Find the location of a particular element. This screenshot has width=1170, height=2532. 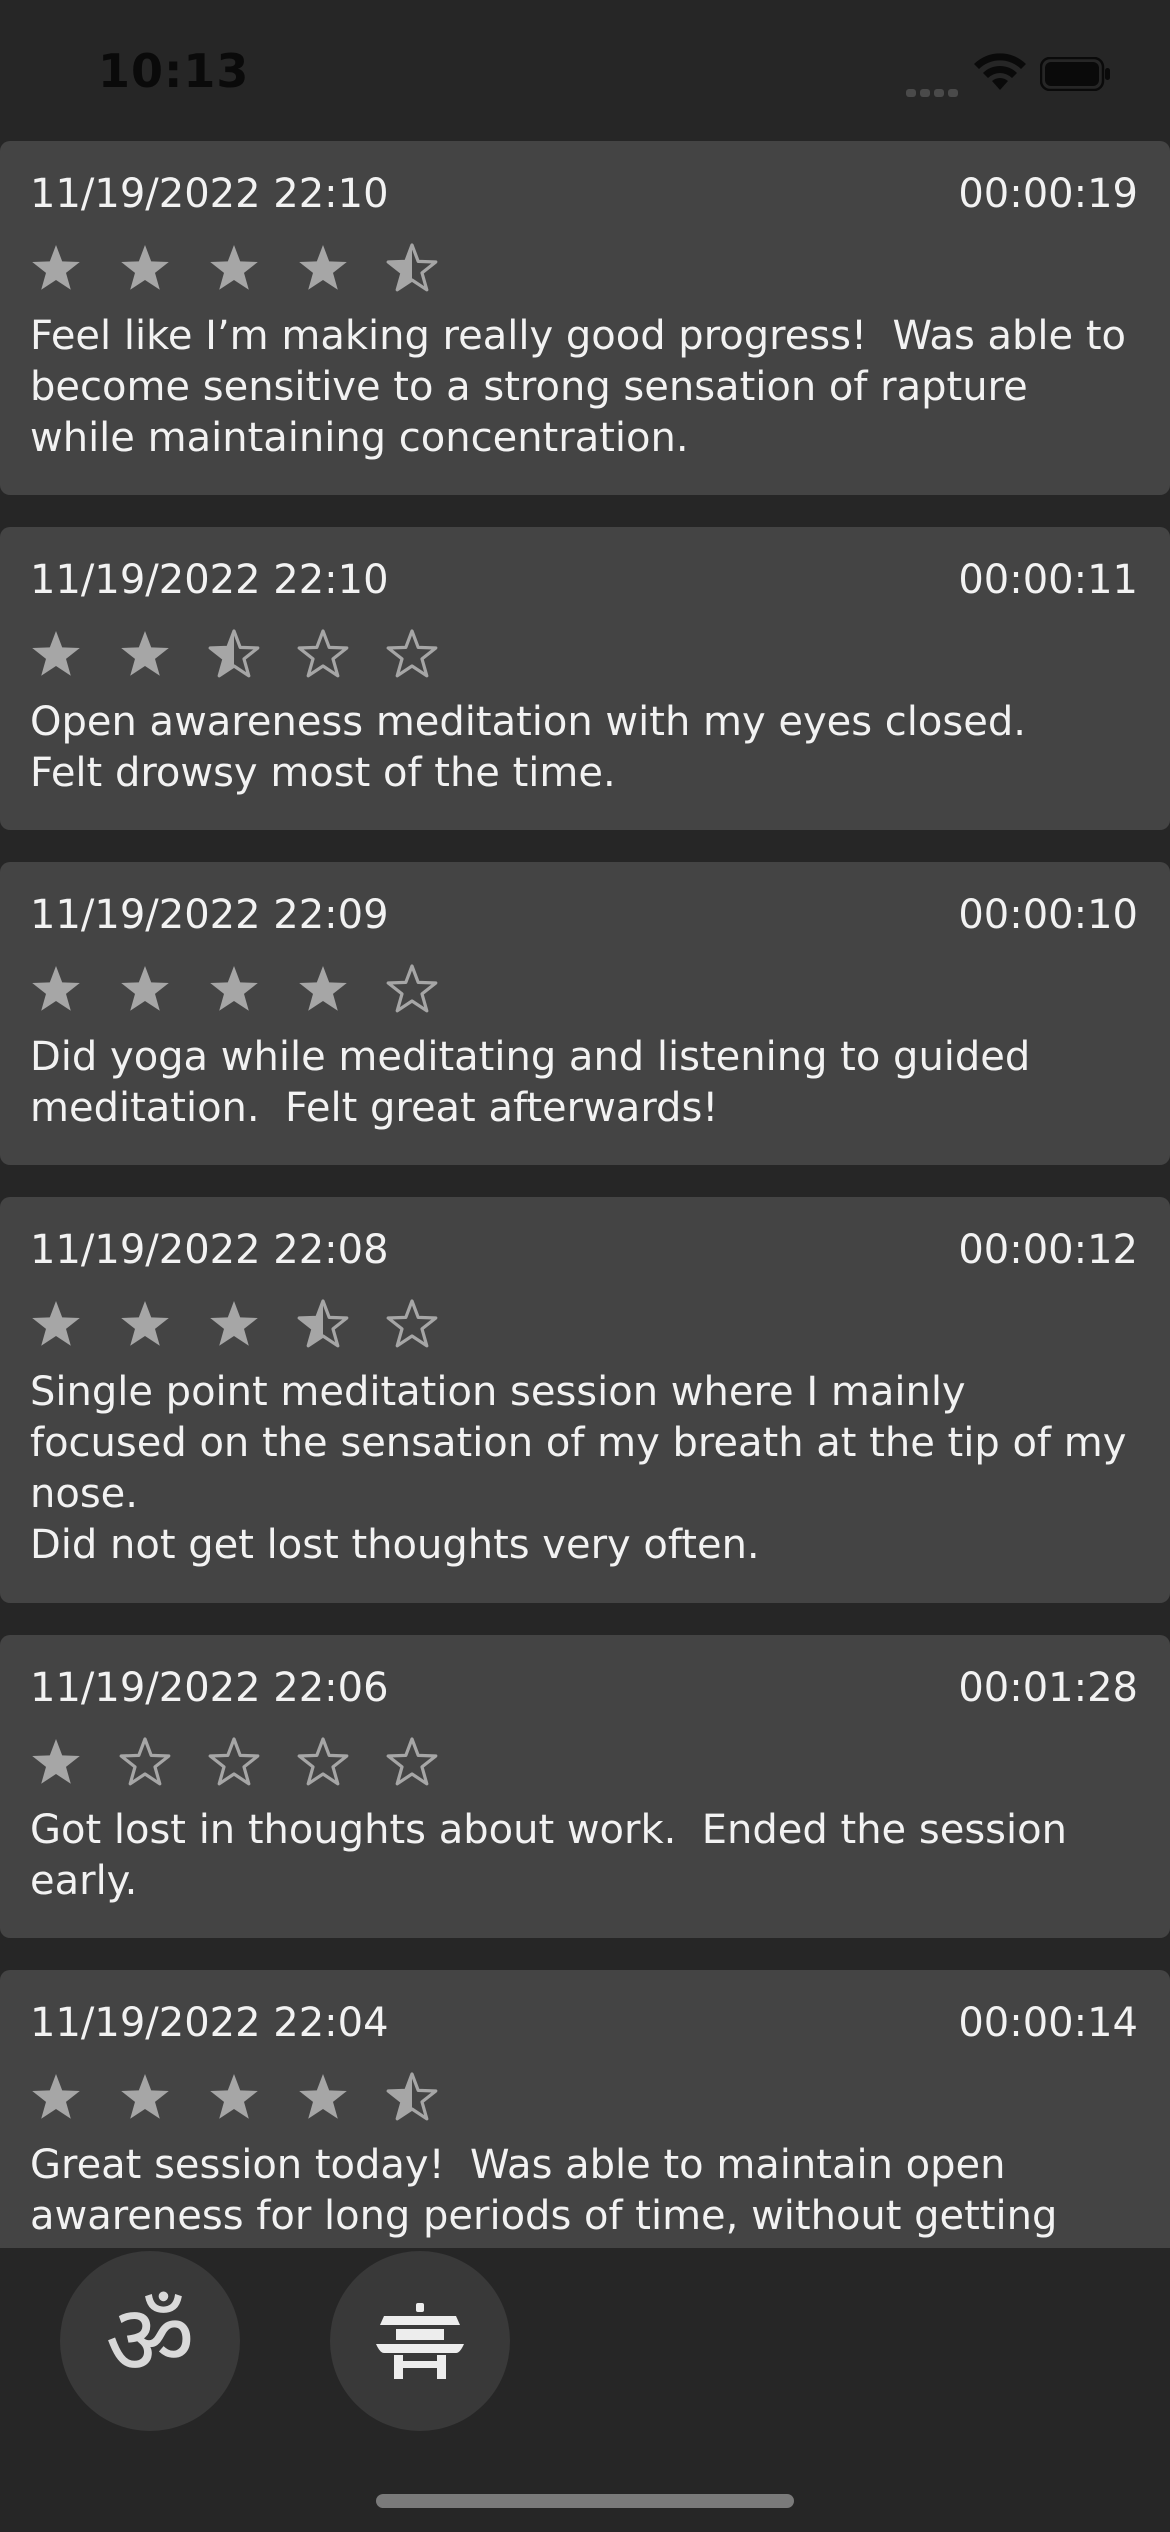

temple-icon is located at coordinates (420, 2341).